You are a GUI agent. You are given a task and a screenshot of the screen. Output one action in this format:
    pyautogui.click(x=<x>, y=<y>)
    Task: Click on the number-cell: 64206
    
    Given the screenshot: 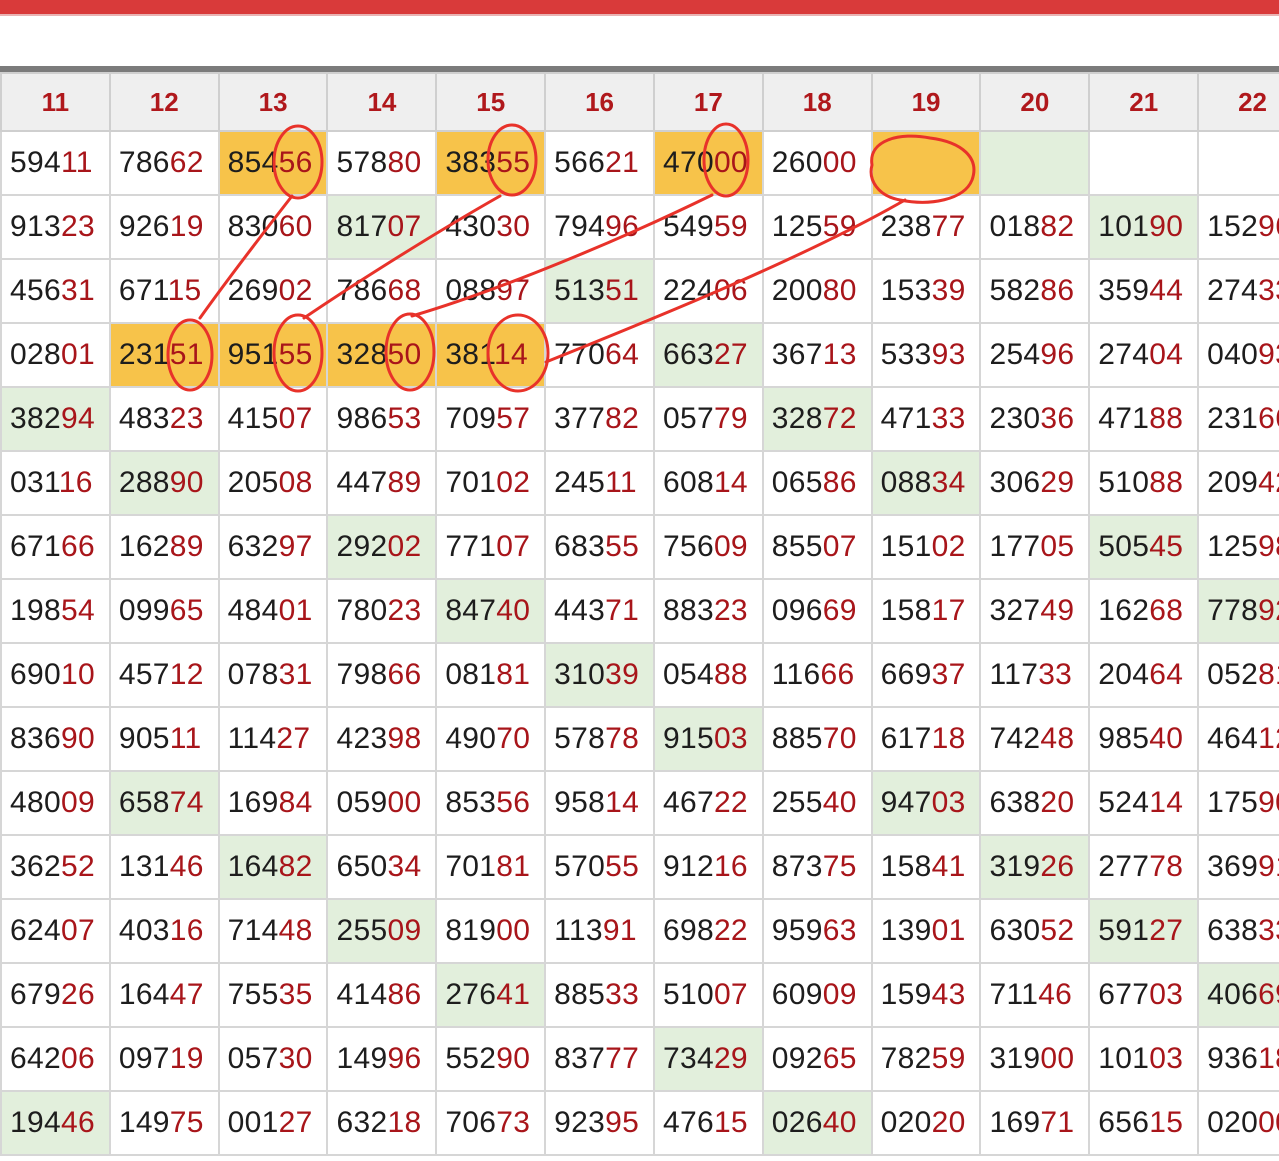 What is the action you would take?
    pyautogui.click(x=55, y=1059)
    